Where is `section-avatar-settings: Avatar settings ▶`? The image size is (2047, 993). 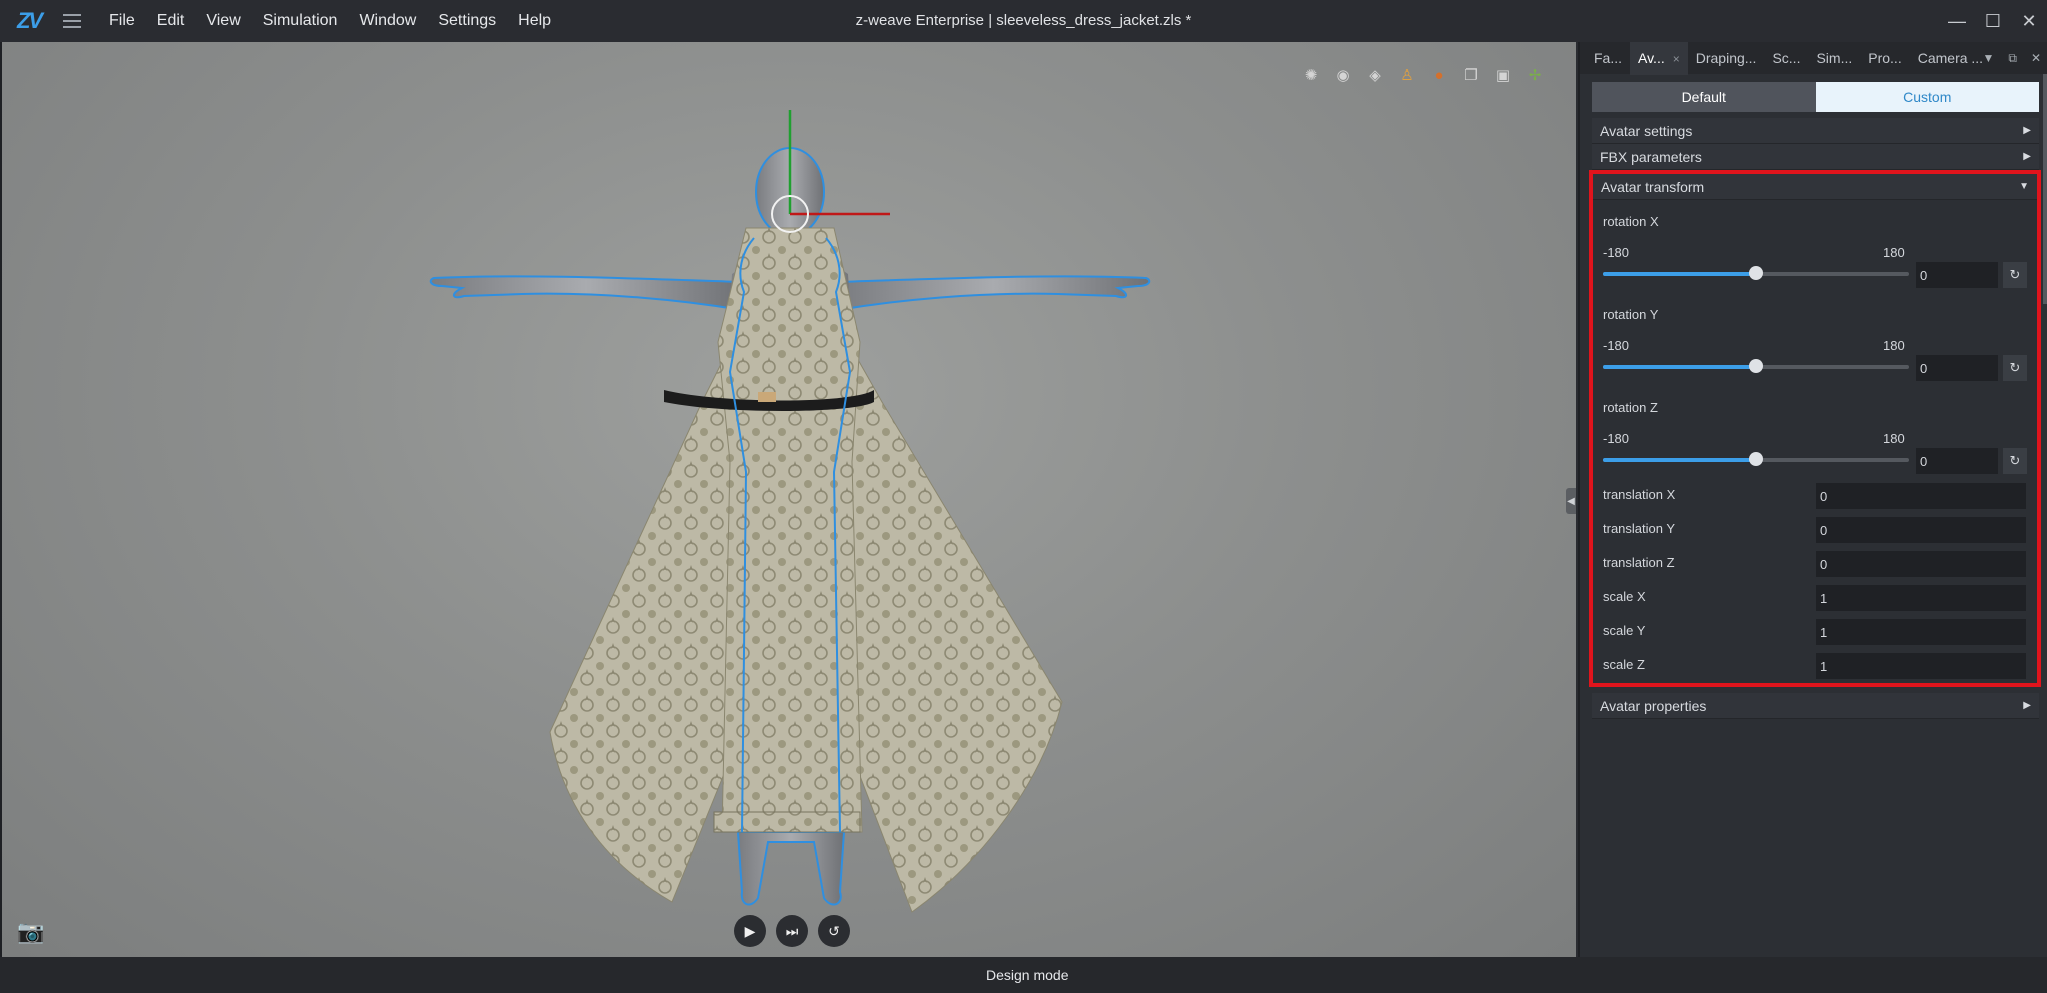
section-avatar-settings: Avatar settings ▶ is located at coordinates (1815, 131).